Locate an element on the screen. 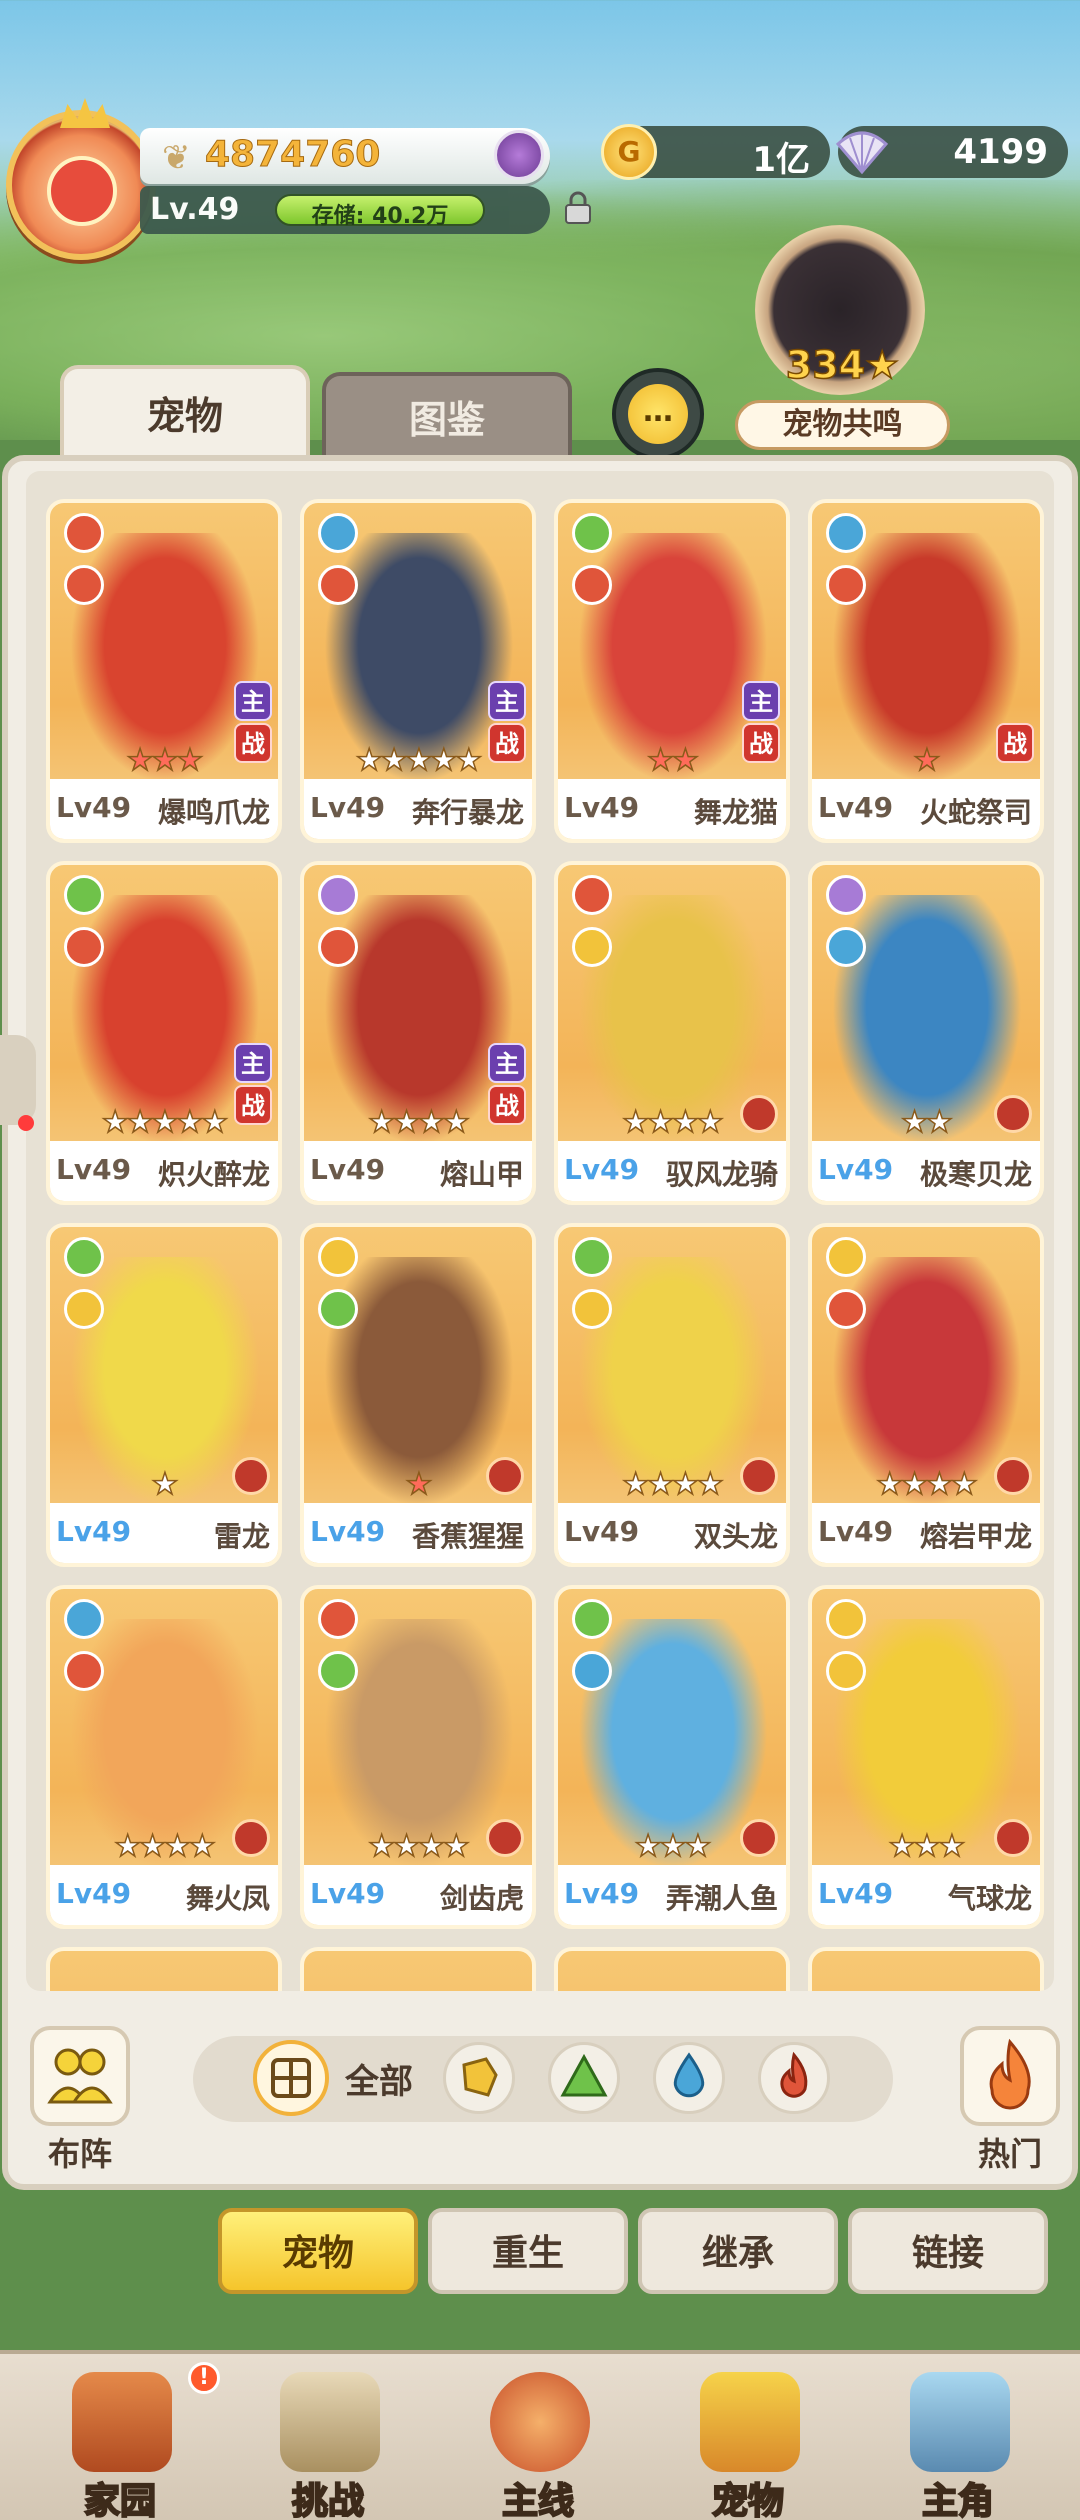 This screenshot has height=2520, width=1080. formation-button is located at coordinates (80, 2076).